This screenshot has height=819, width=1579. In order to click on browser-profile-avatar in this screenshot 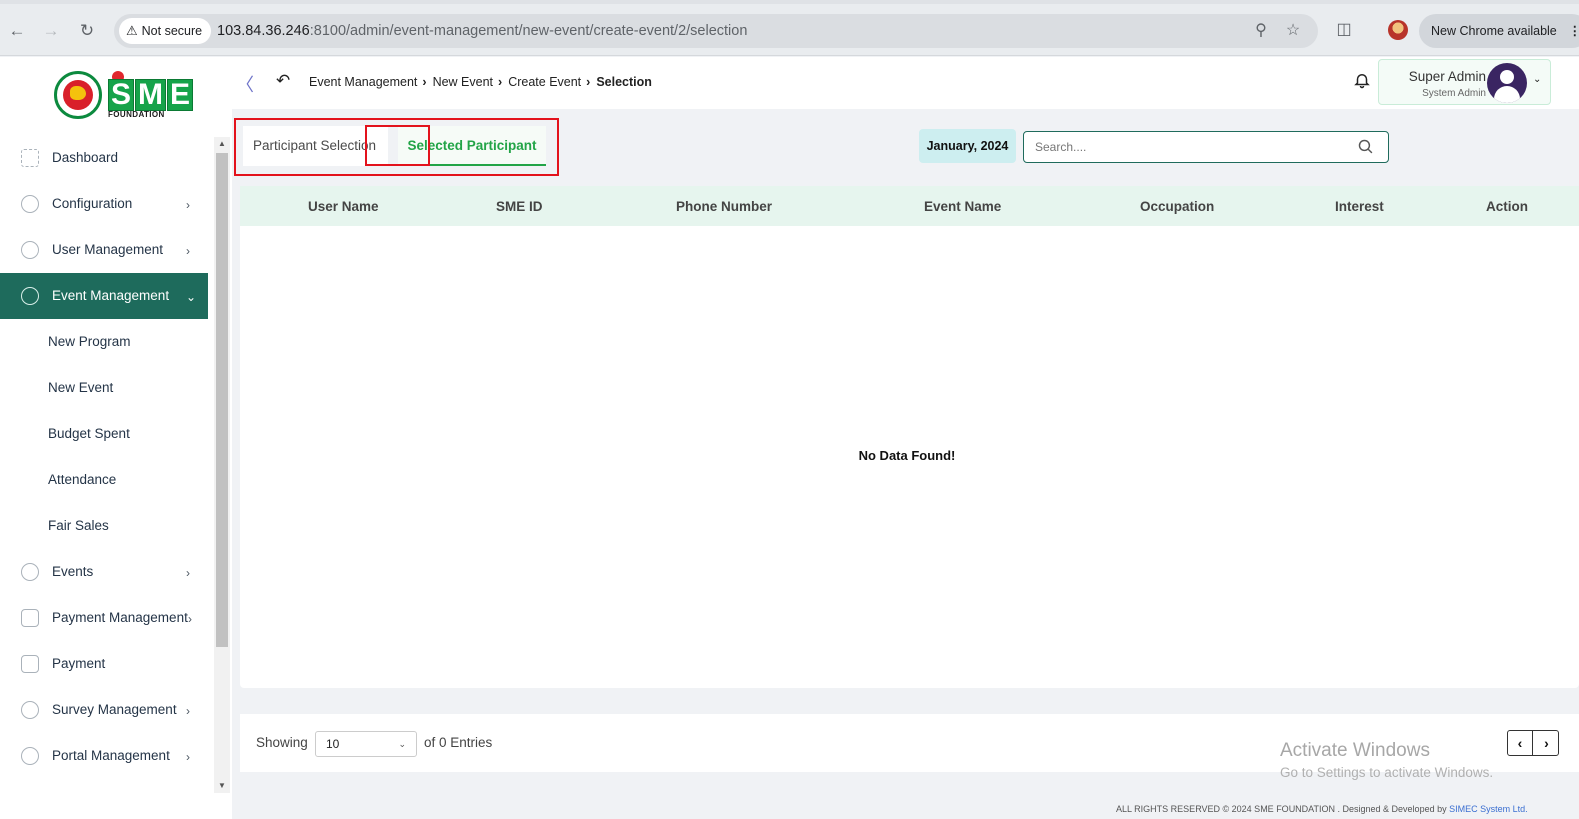, I will do `click(1398, 30)`.